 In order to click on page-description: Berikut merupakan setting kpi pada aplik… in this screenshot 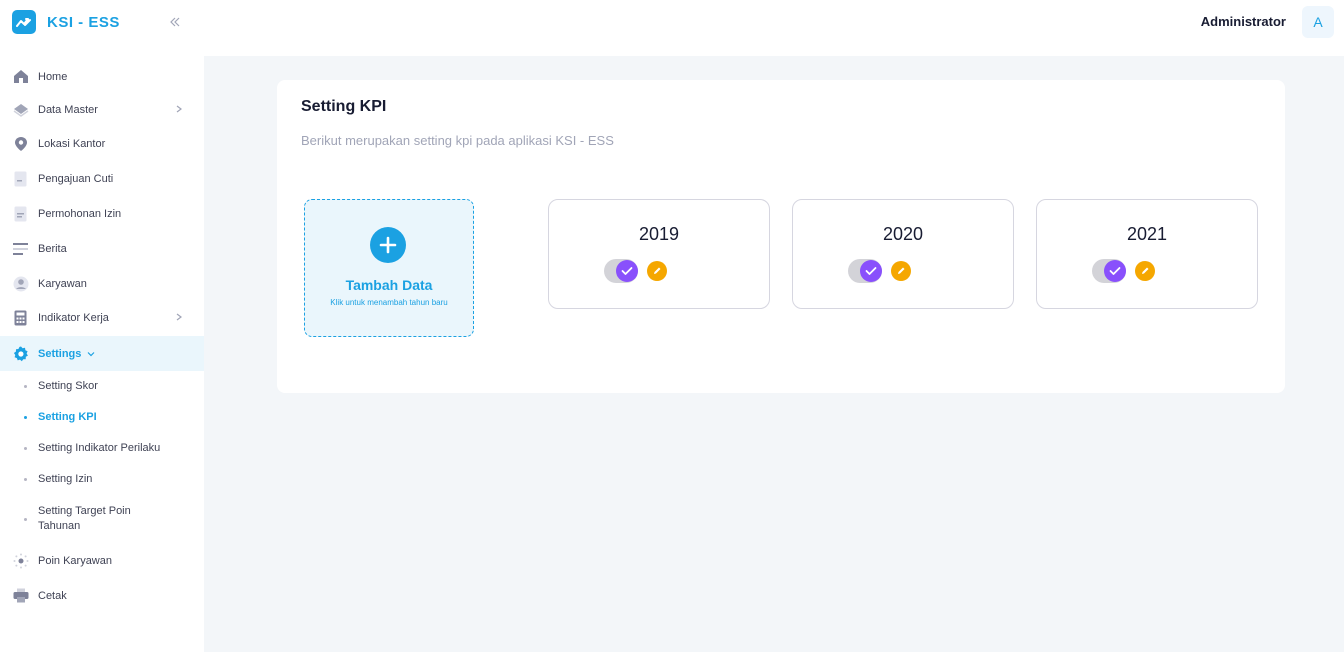, I will do `click(457, 140)`.